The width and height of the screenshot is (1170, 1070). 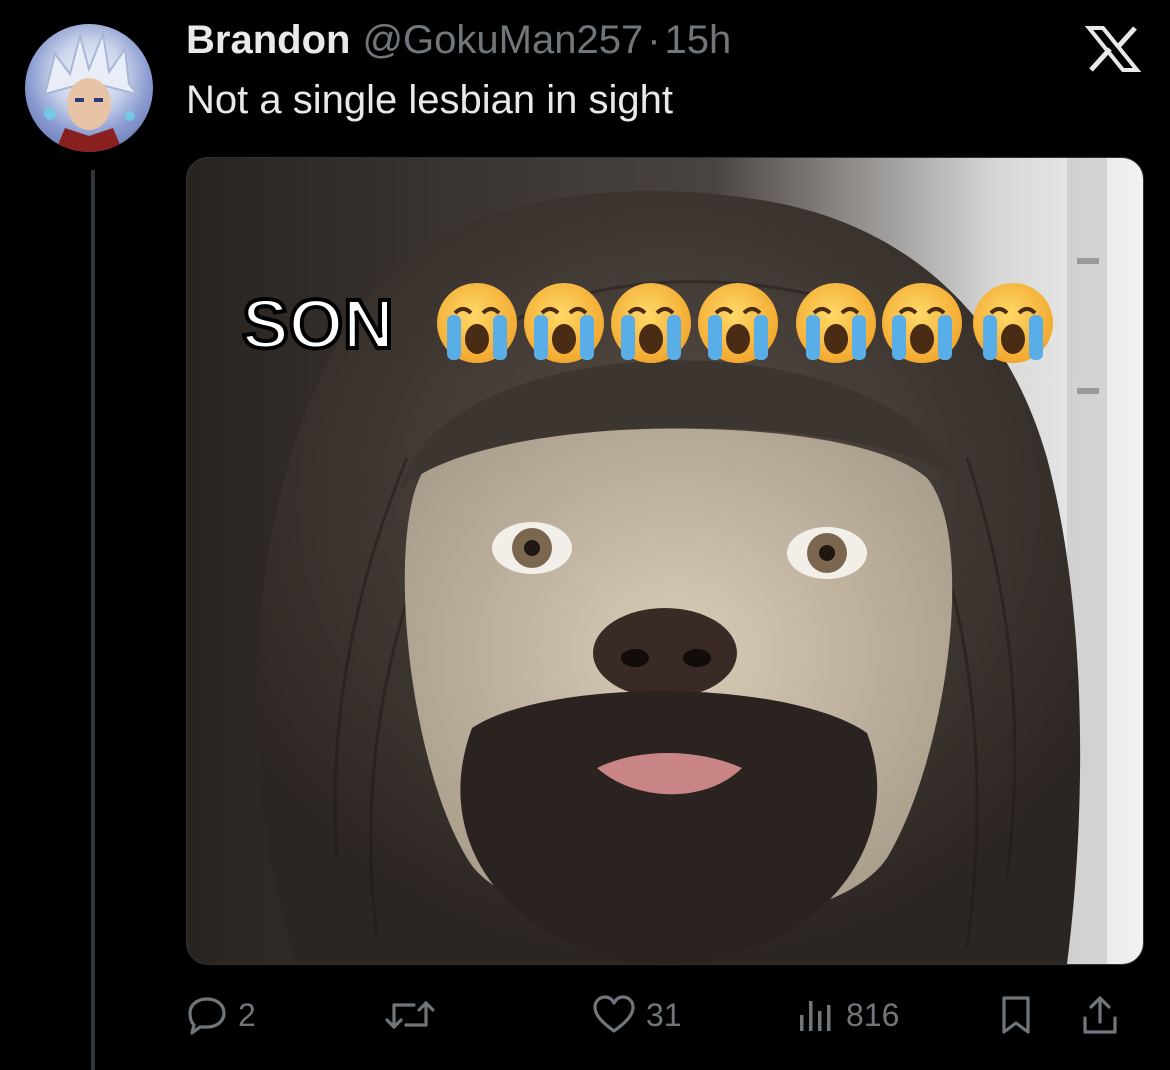 I want to click on retweet-icon, so click(x=410, y=1015).